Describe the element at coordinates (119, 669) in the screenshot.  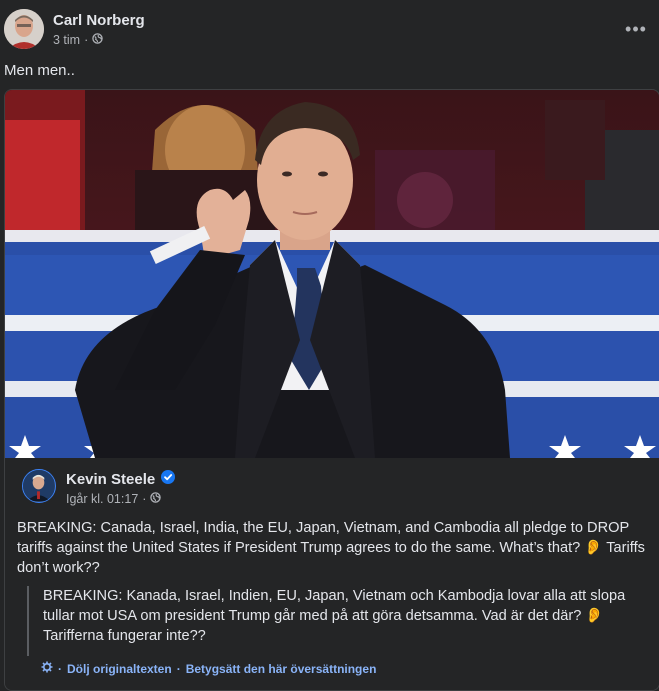
I see `hide-original-link: Dölj originaltexten` at that location.